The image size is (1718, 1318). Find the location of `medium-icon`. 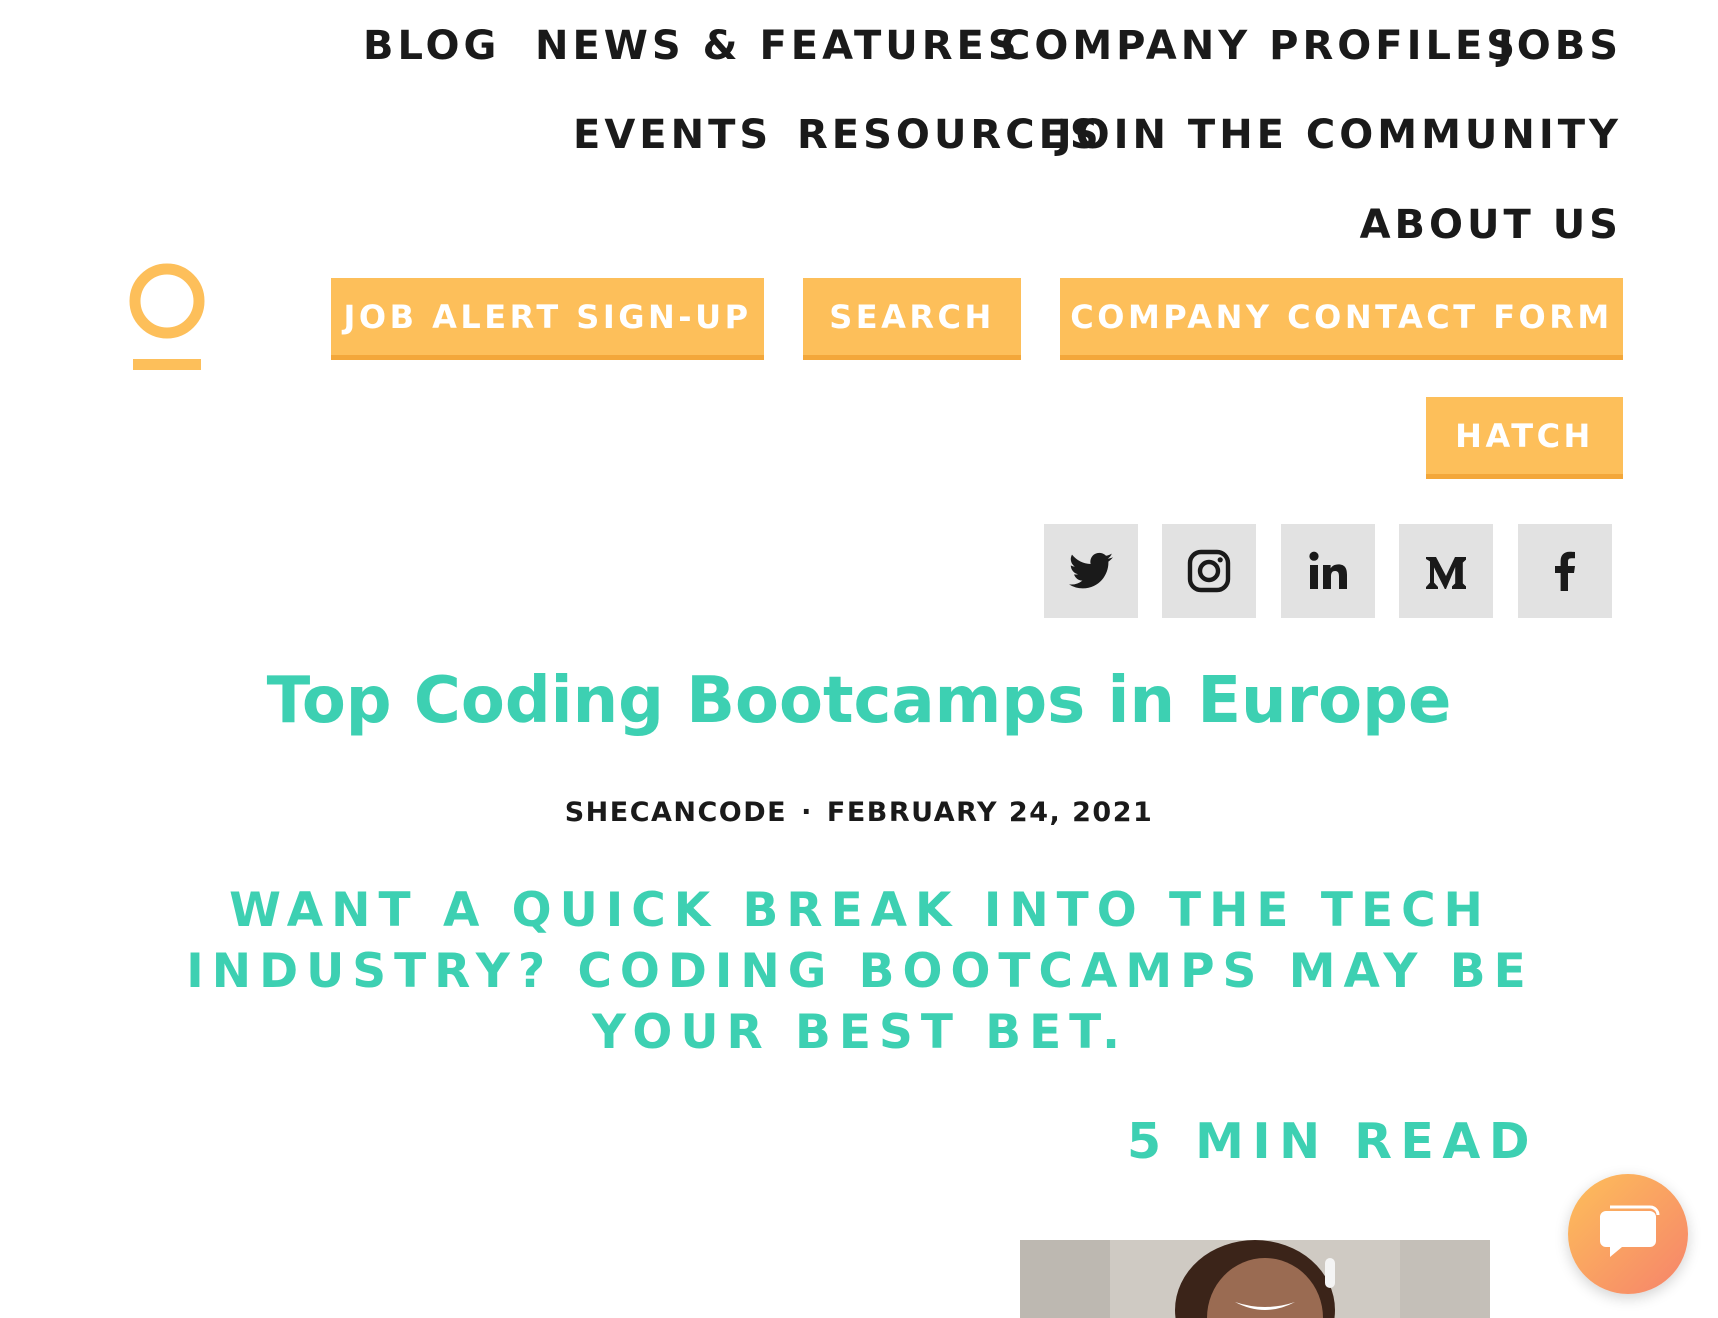

medium-icon is located at coordinates (1446, 573).